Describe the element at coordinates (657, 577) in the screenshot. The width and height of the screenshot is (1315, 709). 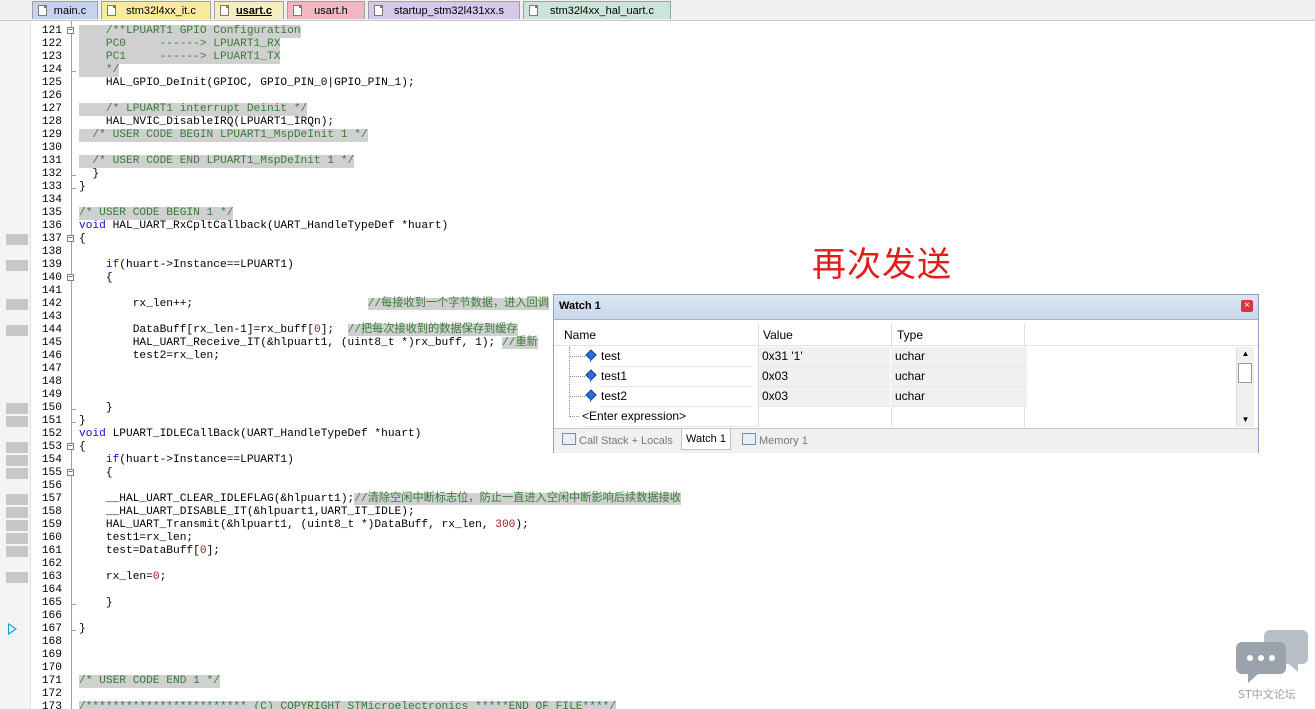
I see `code-line: 163 rx_len=0;` at that location.